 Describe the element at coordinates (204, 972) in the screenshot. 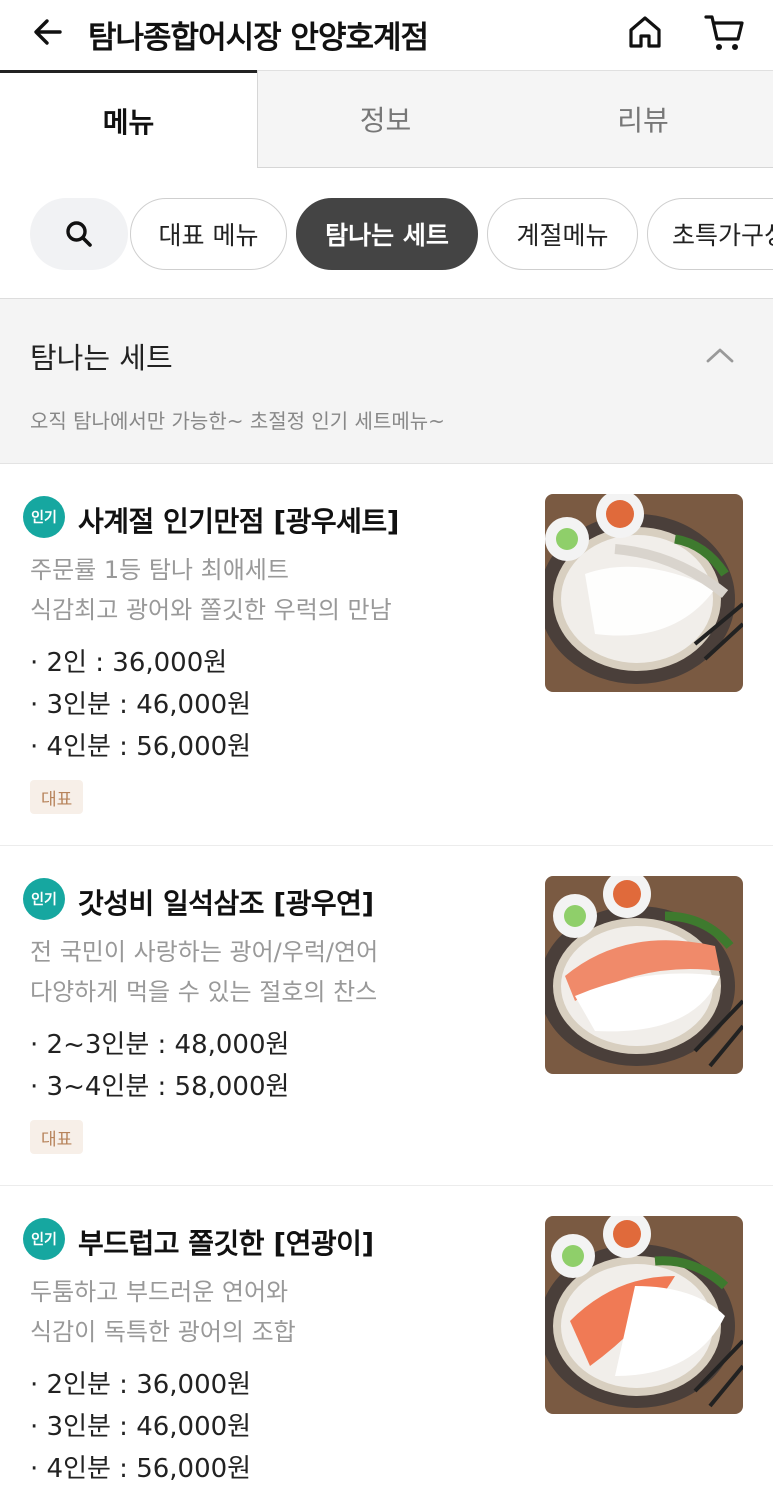

I see `menu-item-description: 전 국민이 사랑하는 광어/우럭/연어 다양하게 먹을 수 있는 절호의 찬스` at that location.